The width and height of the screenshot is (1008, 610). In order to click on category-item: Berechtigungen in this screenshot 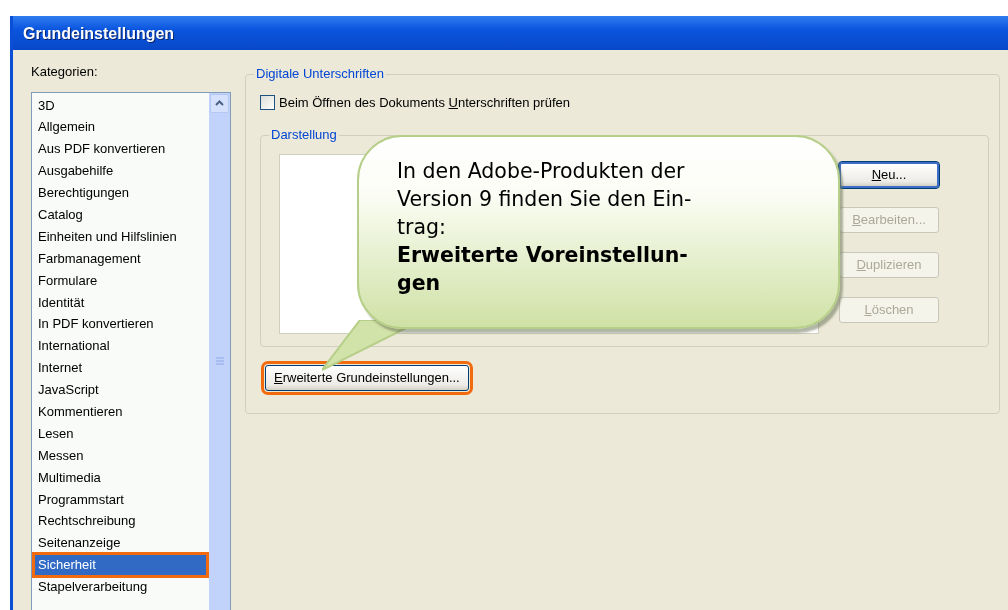, I will do `click(120, 193)`.